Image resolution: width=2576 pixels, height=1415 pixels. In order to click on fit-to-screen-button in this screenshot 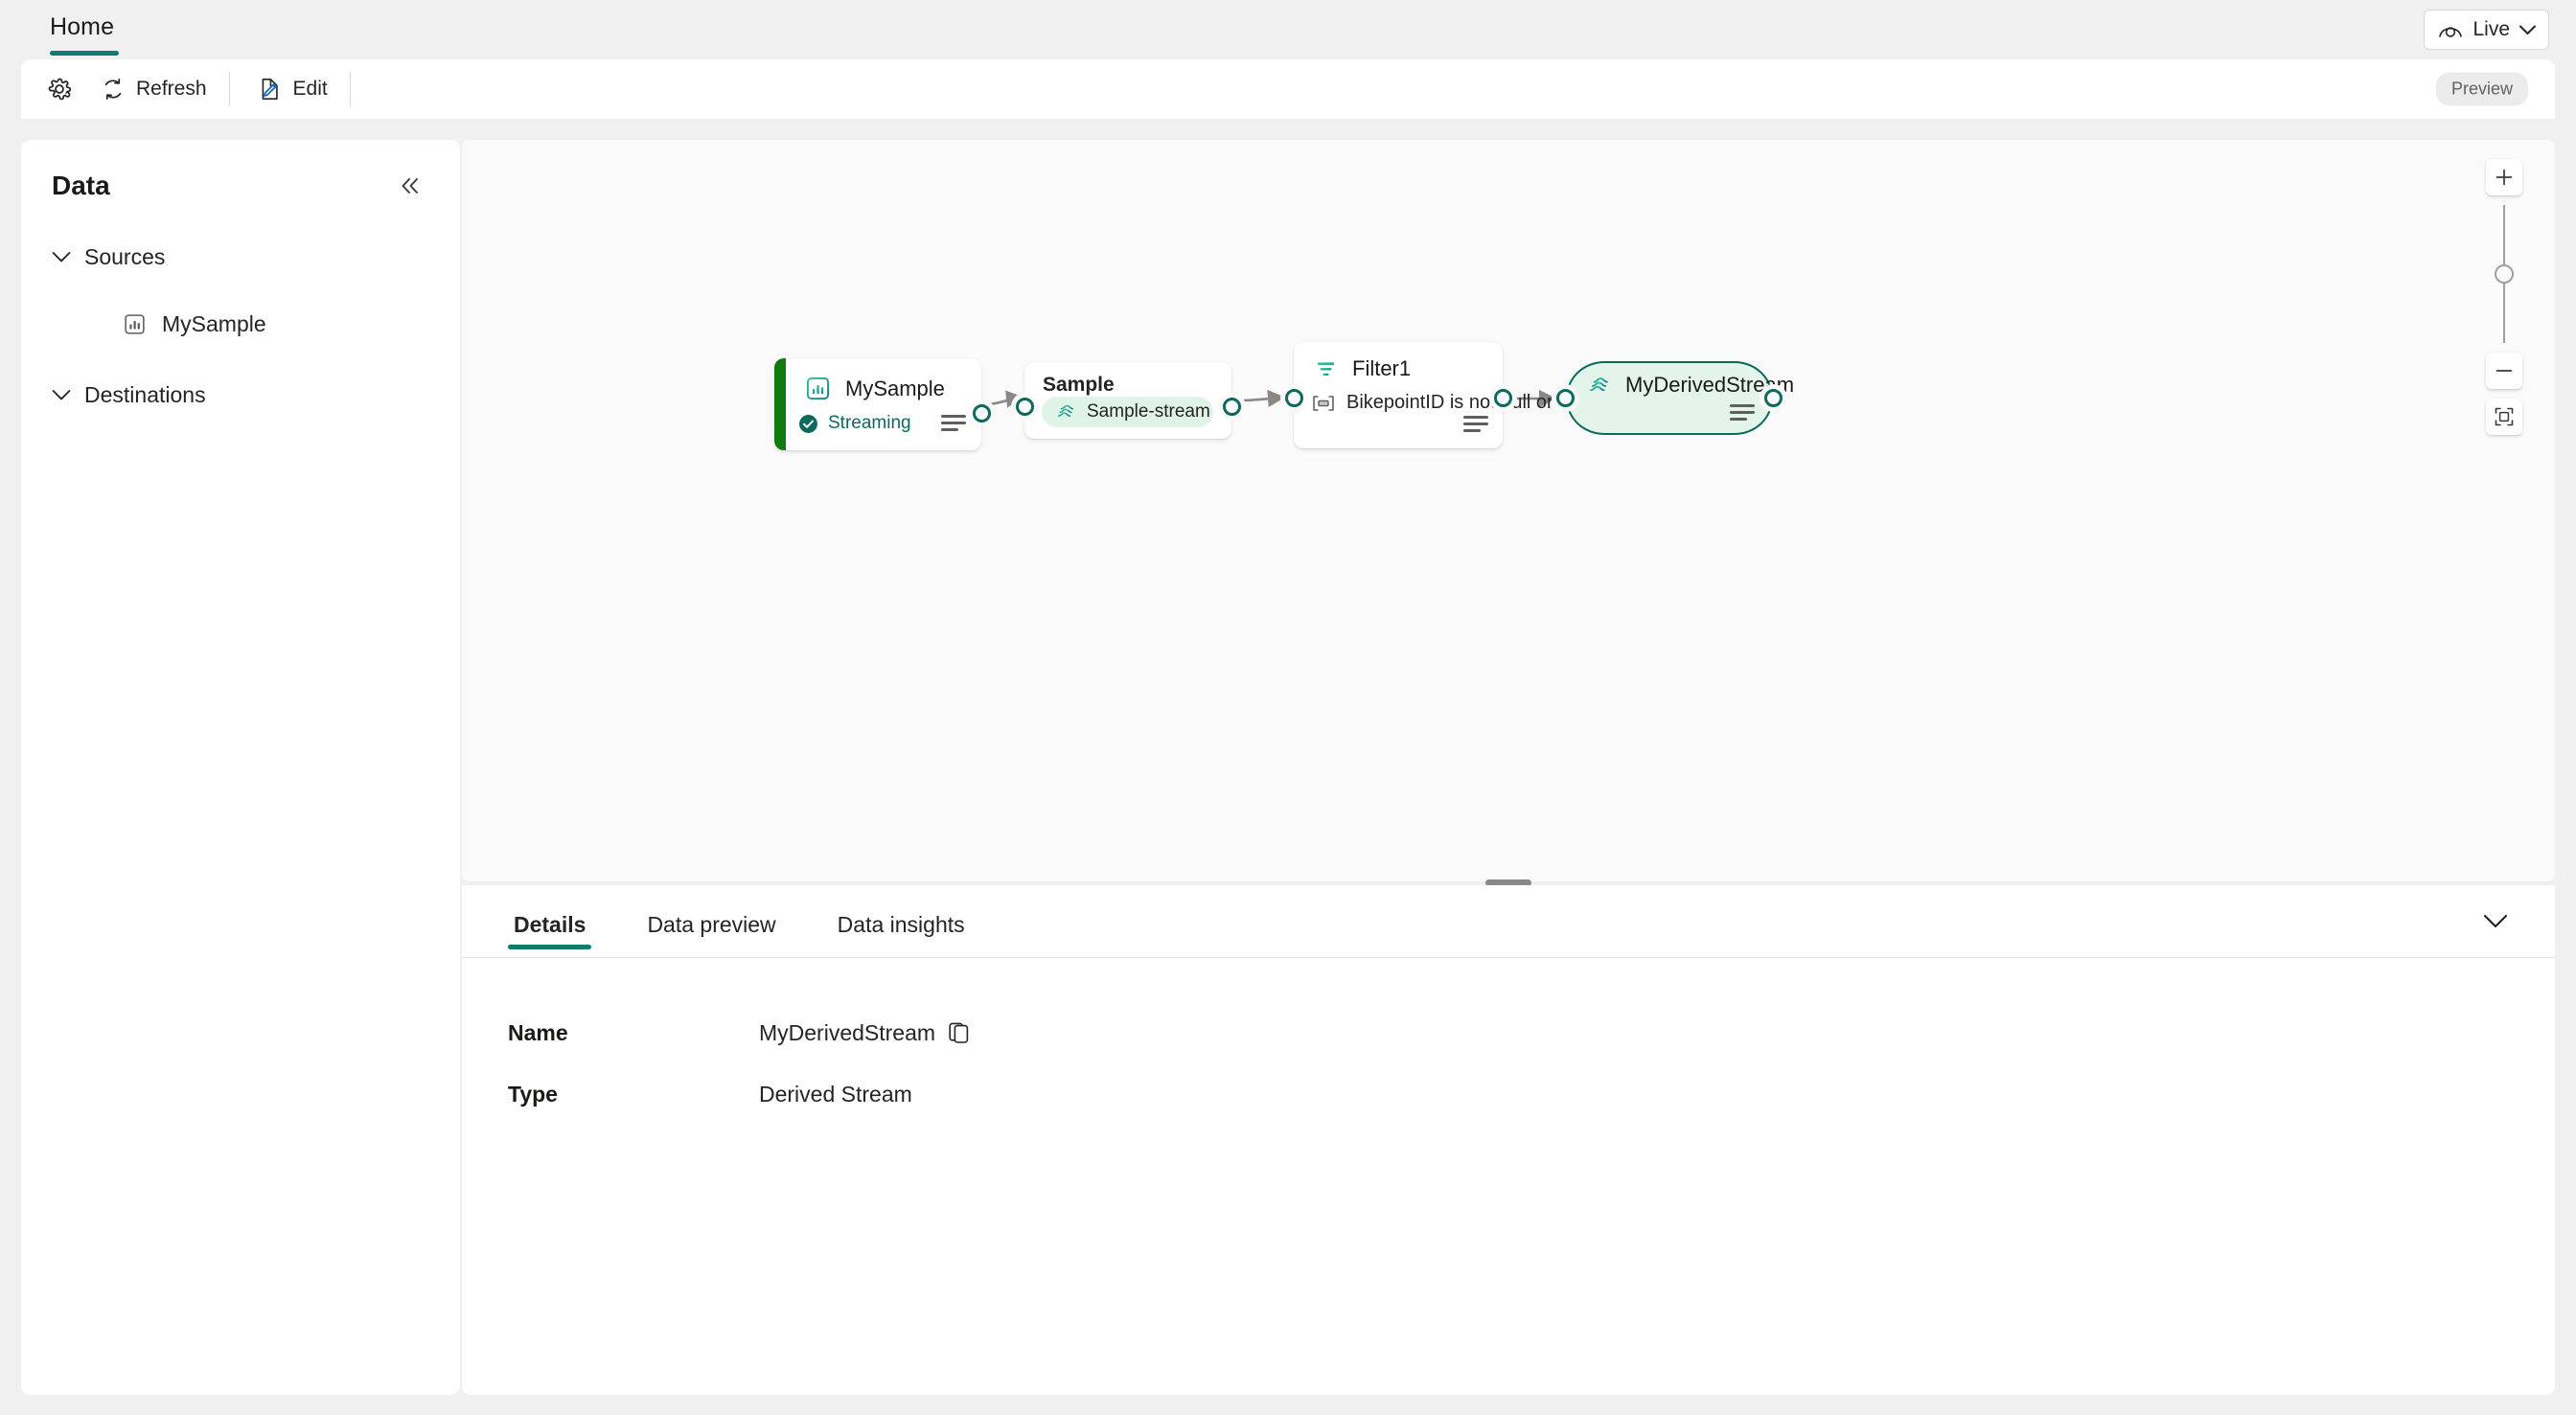, I will do `click(2504, 417)`.